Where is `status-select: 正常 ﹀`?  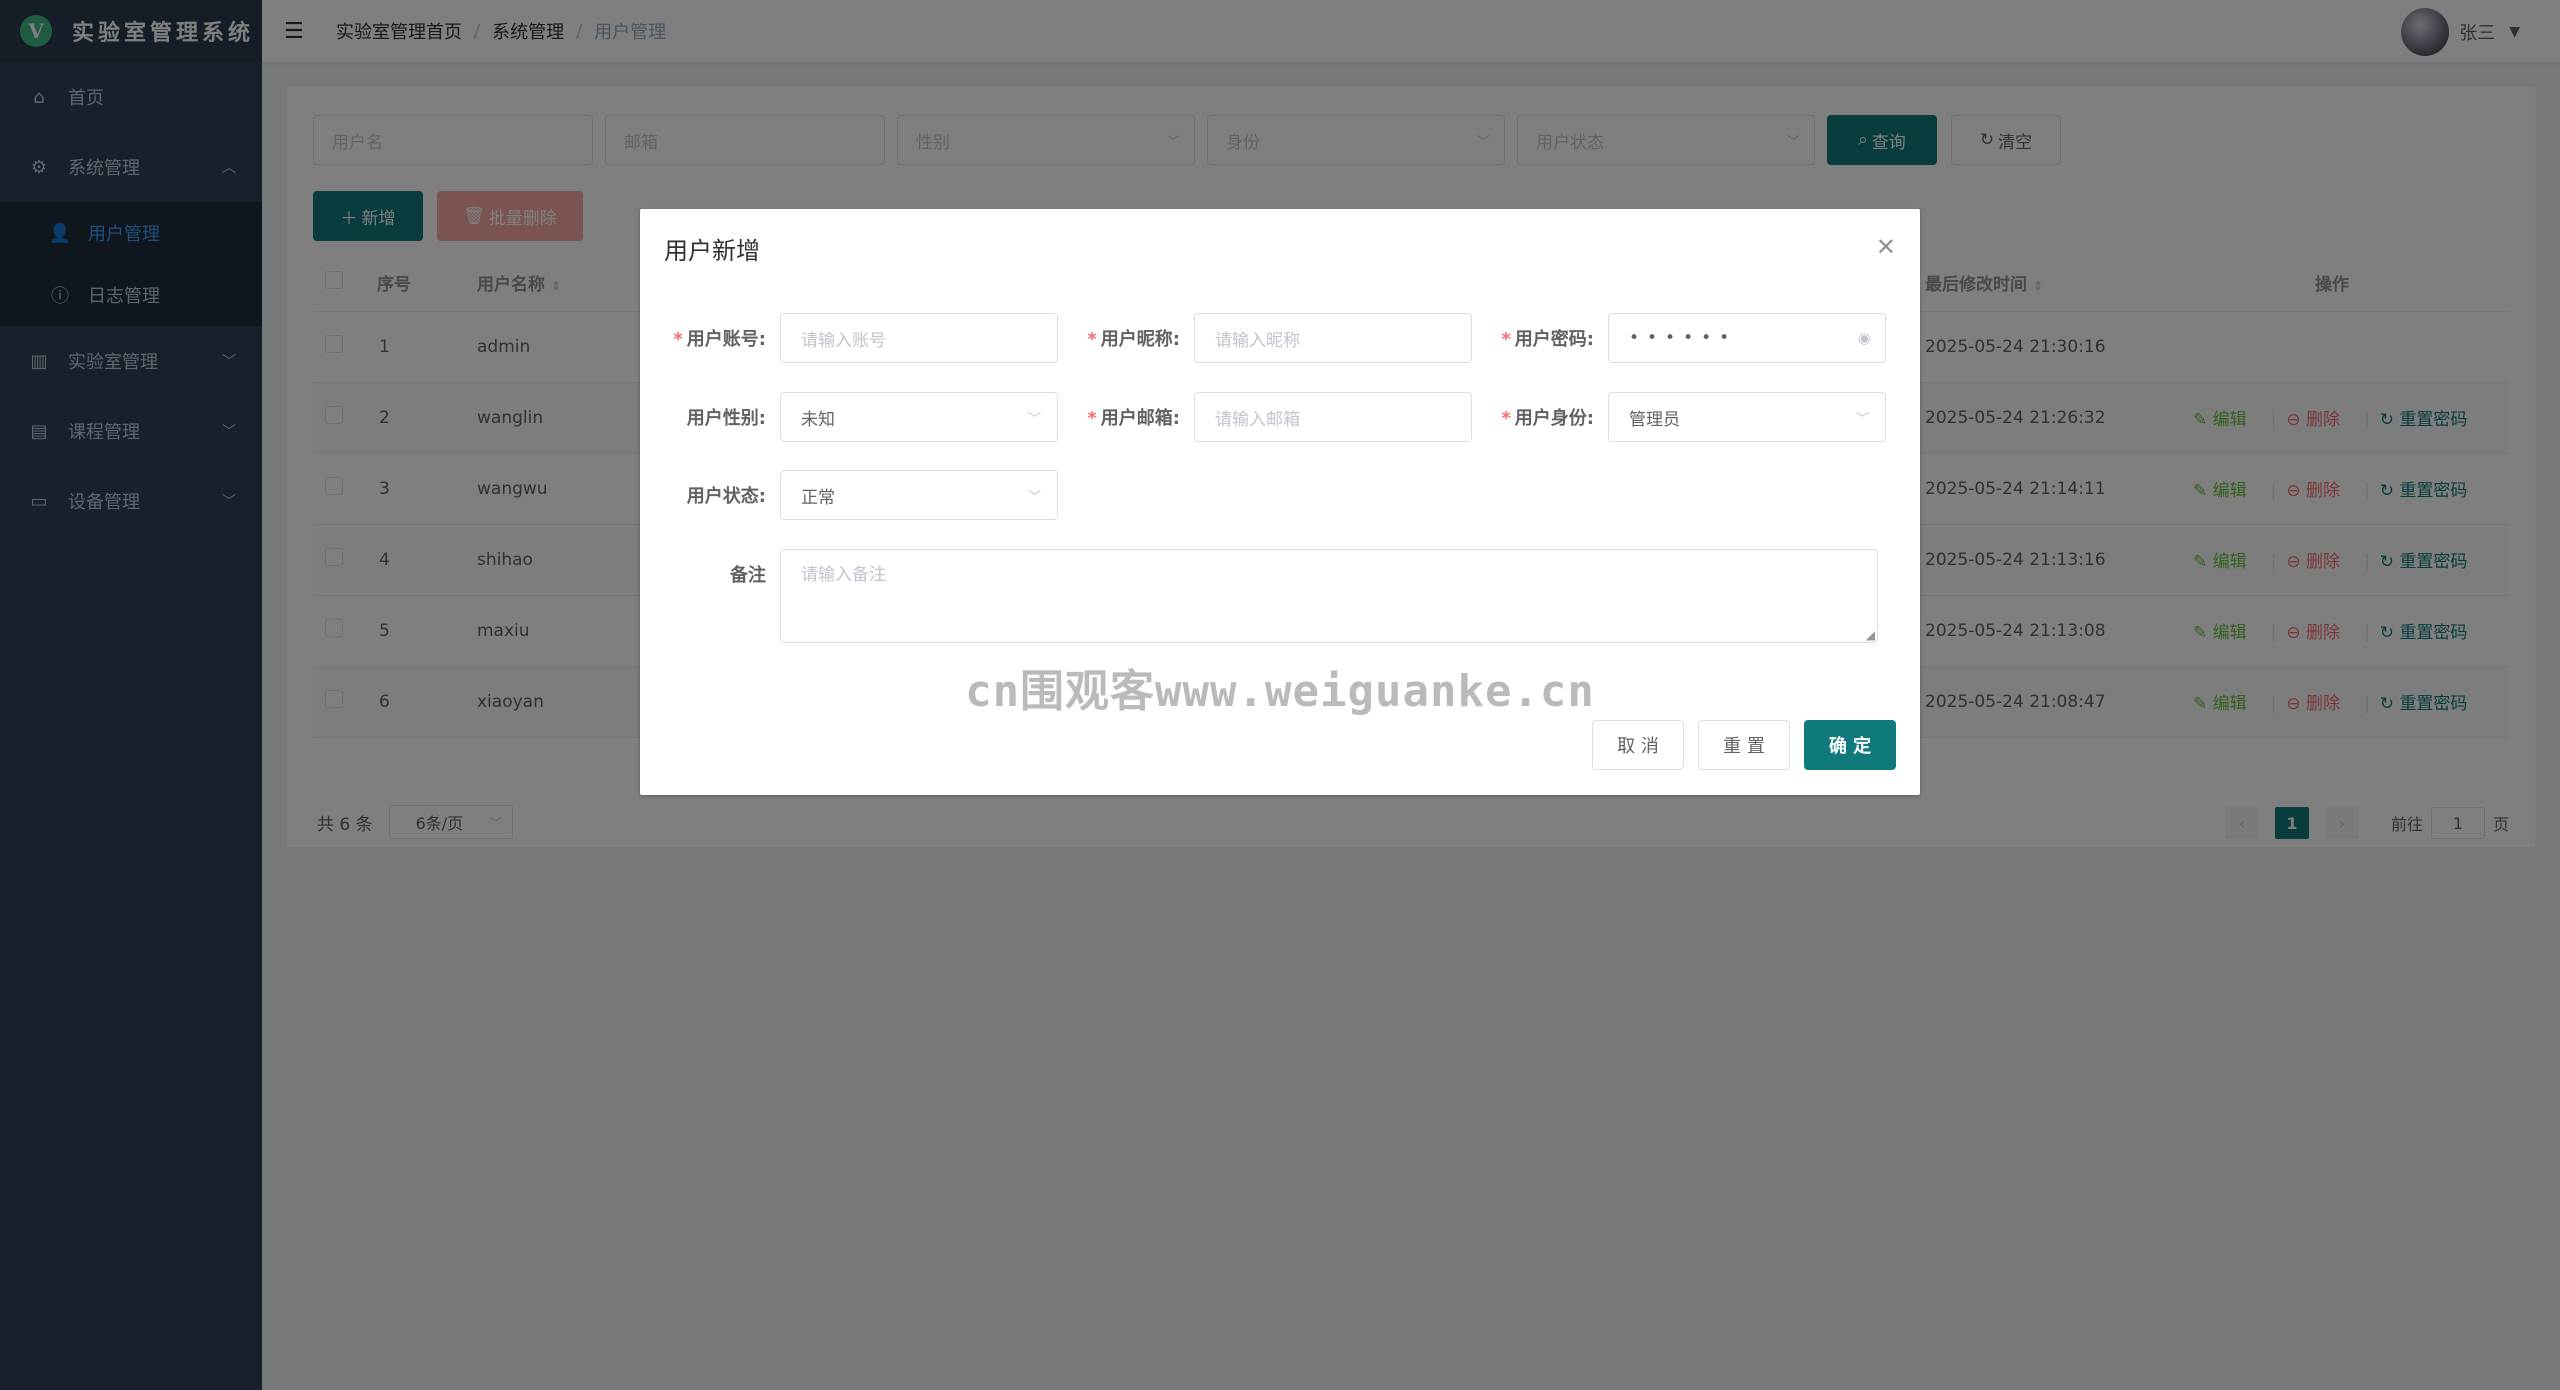 status-select: 正常 ﹀ is located at coordinates (919, 495).